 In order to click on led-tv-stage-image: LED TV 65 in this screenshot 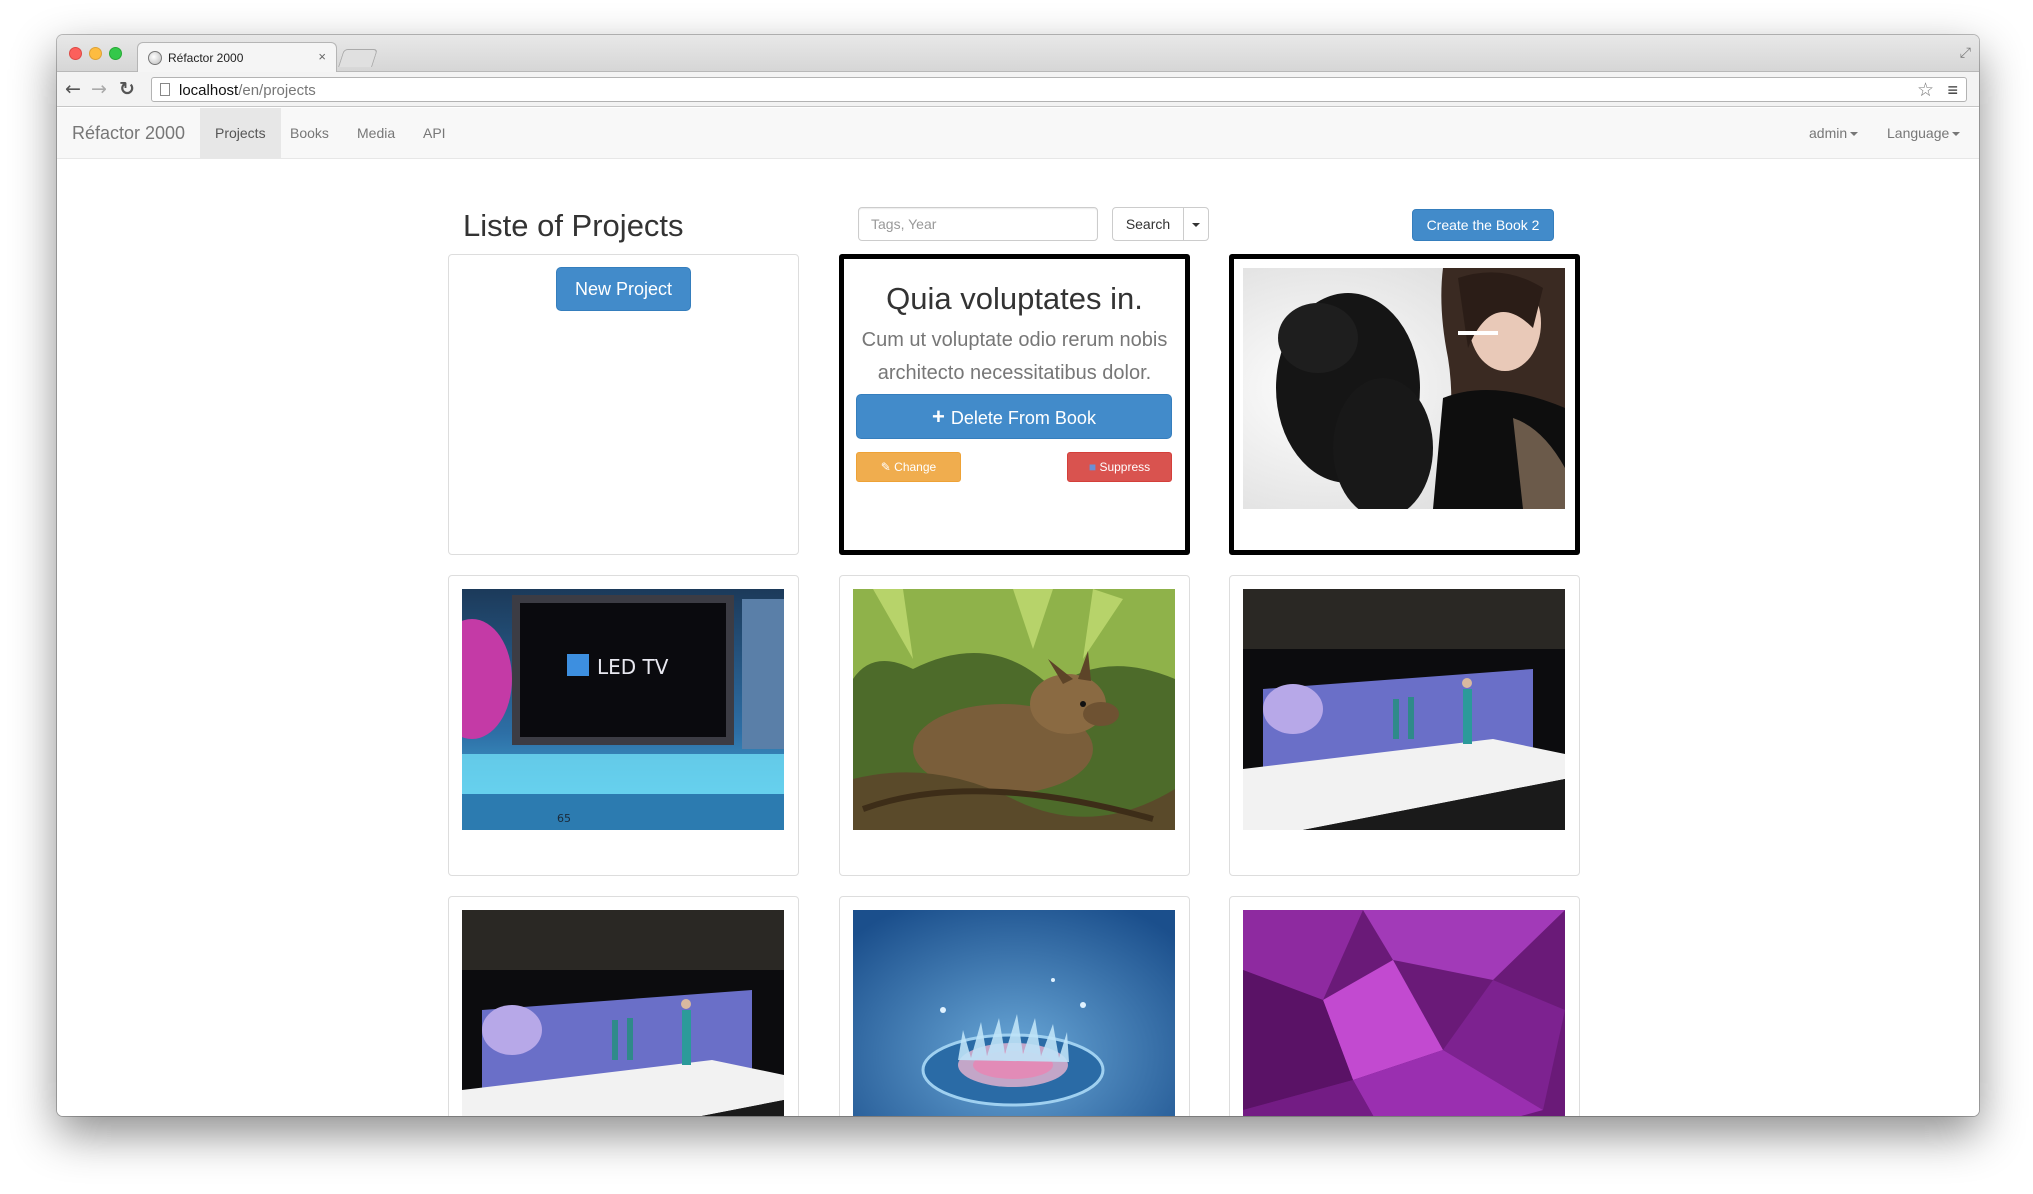, I will do `click(623, 709)`.